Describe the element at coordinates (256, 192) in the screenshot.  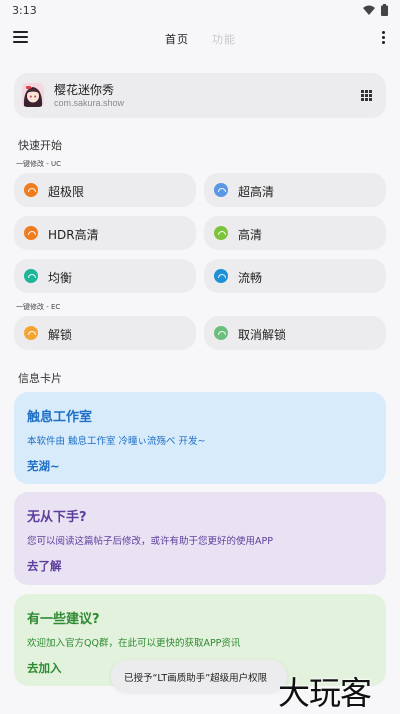
I see `option-label: 超高清` at that location.